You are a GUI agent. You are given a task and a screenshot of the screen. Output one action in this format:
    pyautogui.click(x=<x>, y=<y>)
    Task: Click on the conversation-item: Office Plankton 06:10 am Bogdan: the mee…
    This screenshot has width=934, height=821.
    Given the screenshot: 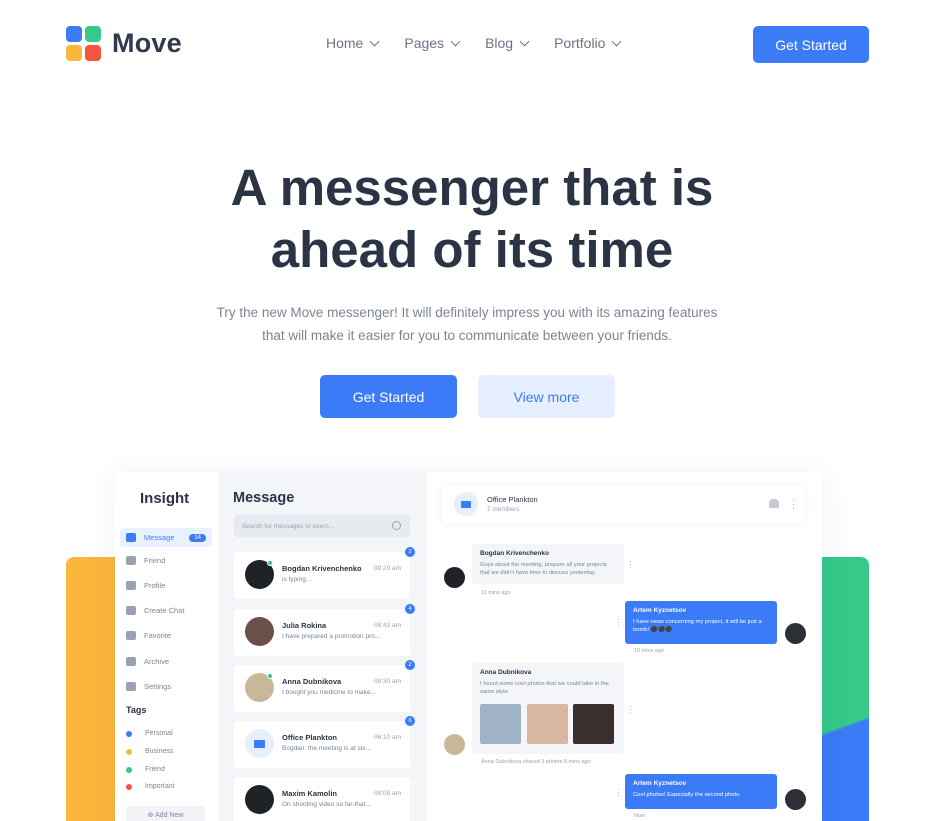 What is the action you would take?
    pyautogui.click(x=324, y=742)
    